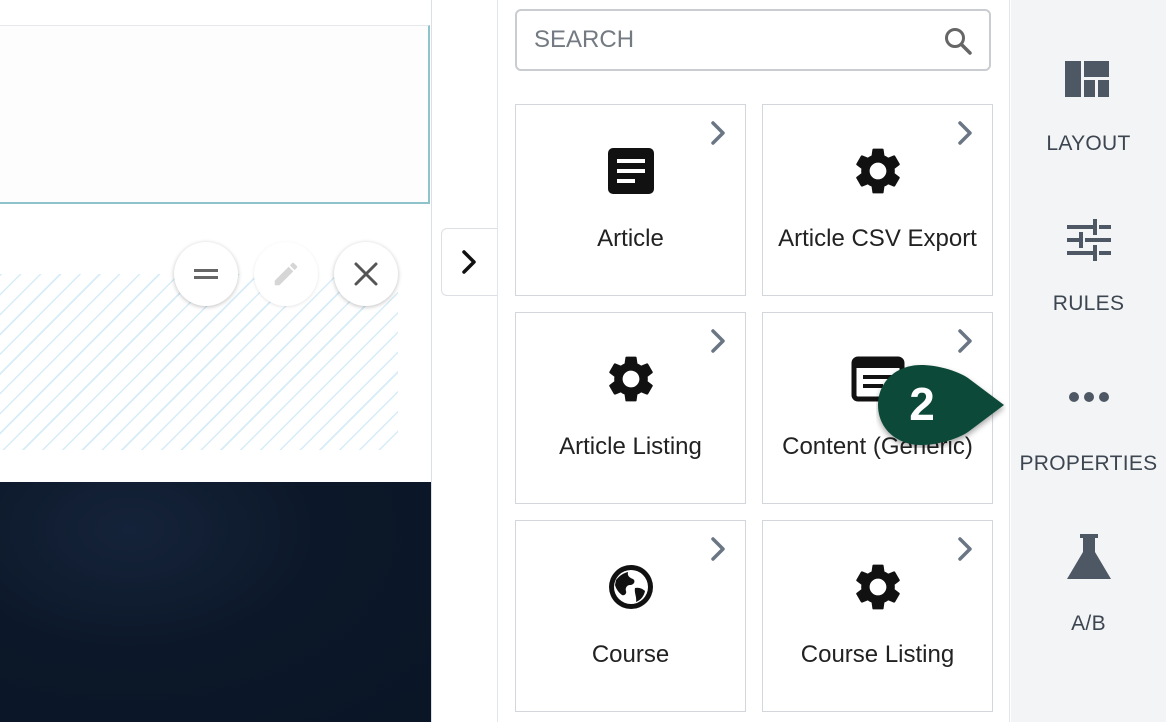  Describe the element at coordinates (1088, 303) in the screenshot. I see `tab-label: RULES` at that location.